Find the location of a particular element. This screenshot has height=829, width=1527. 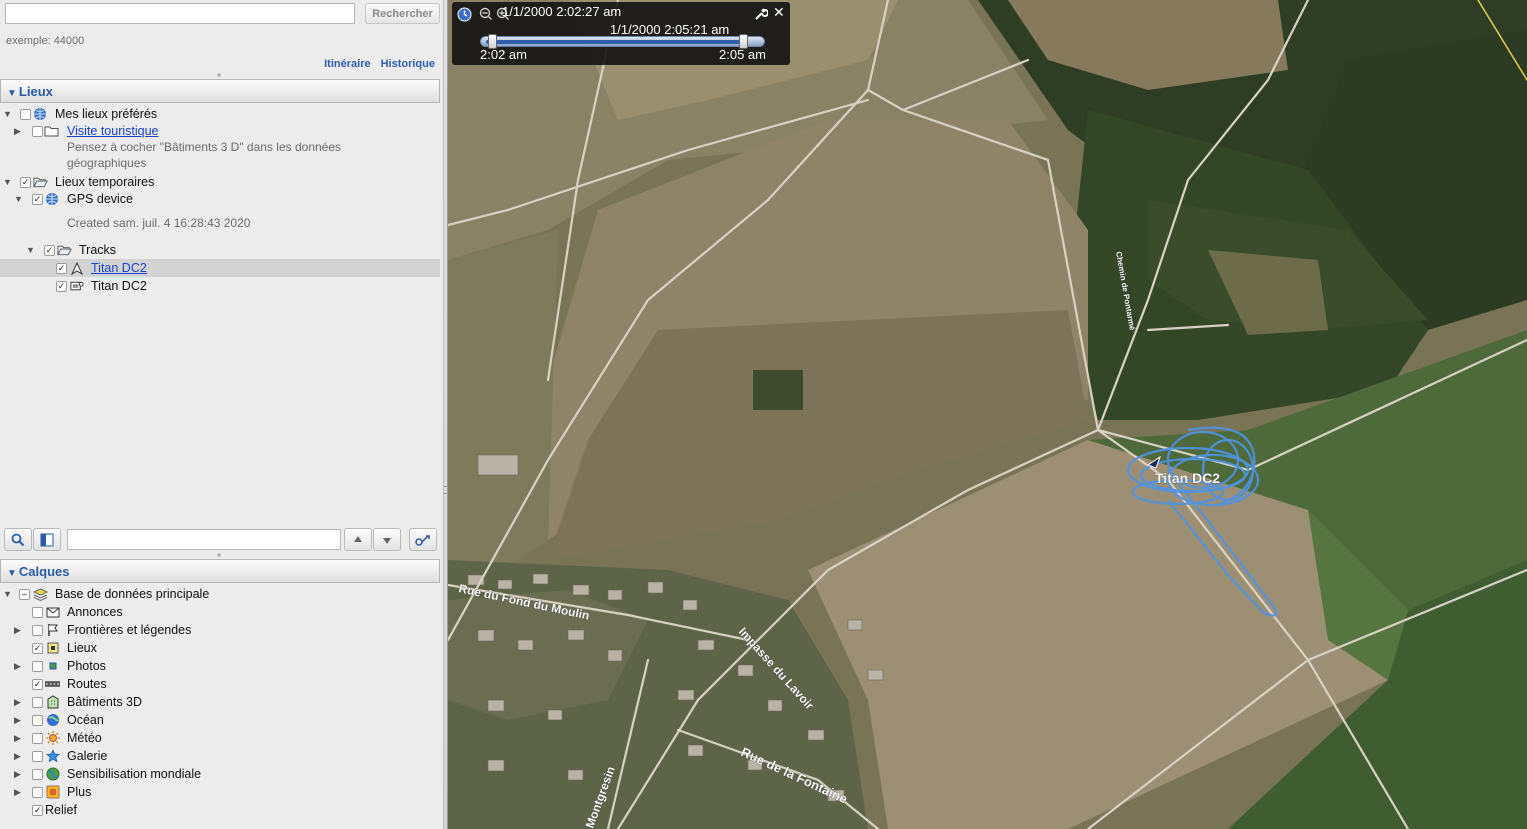

search-hint: exemple: 44000 is located at coordinates (45, 41).